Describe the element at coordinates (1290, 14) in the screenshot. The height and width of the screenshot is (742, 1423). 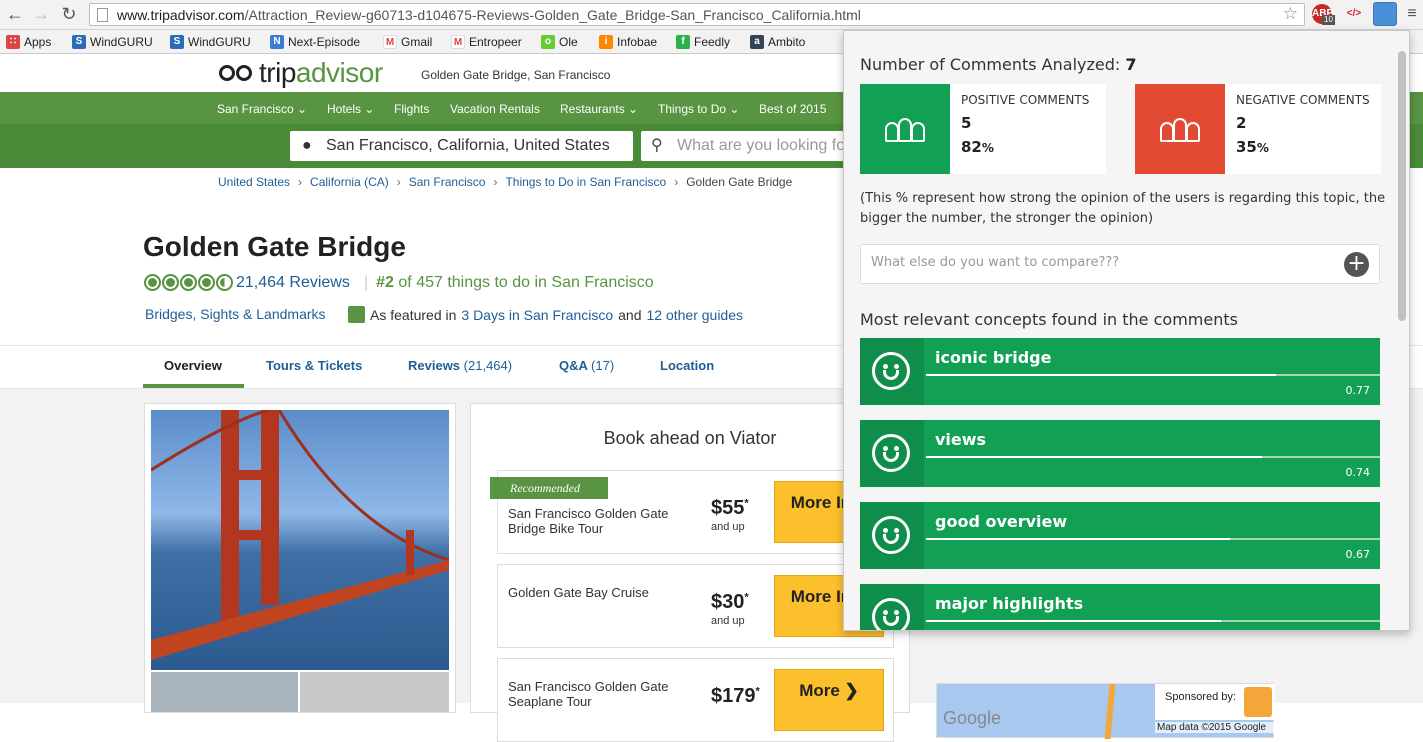
I see `bookmark-star-icon: ☆` at that location.